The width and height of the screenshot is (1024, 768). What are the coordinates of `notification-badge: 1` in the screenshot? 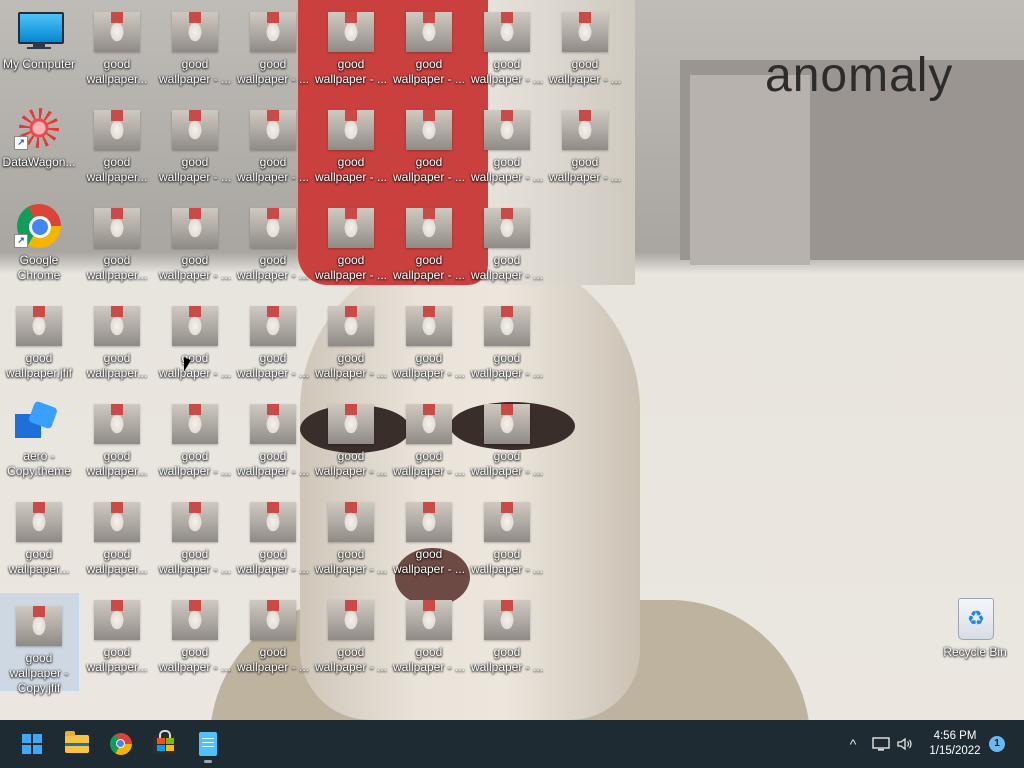 It's located at (997, 744).